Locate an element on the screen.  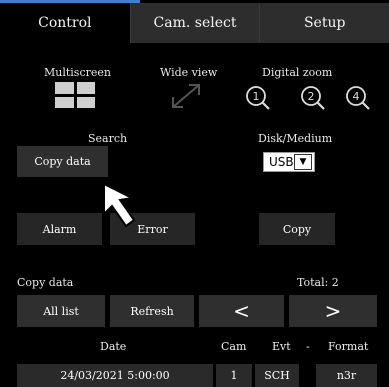
tab-bar: Control Cam. select Setup is located at coordinates (194, 23).